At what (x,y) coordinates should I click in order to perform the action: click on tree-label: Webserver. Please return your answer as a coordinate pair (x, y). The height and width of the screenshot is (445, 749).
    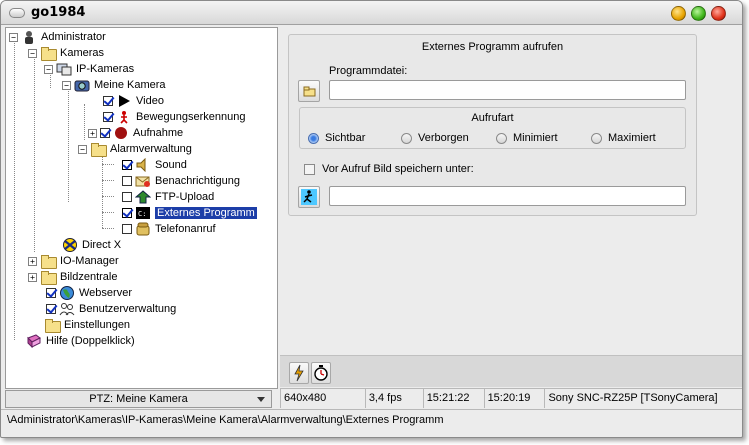
    Looking at the image, I should click on (105, 293).